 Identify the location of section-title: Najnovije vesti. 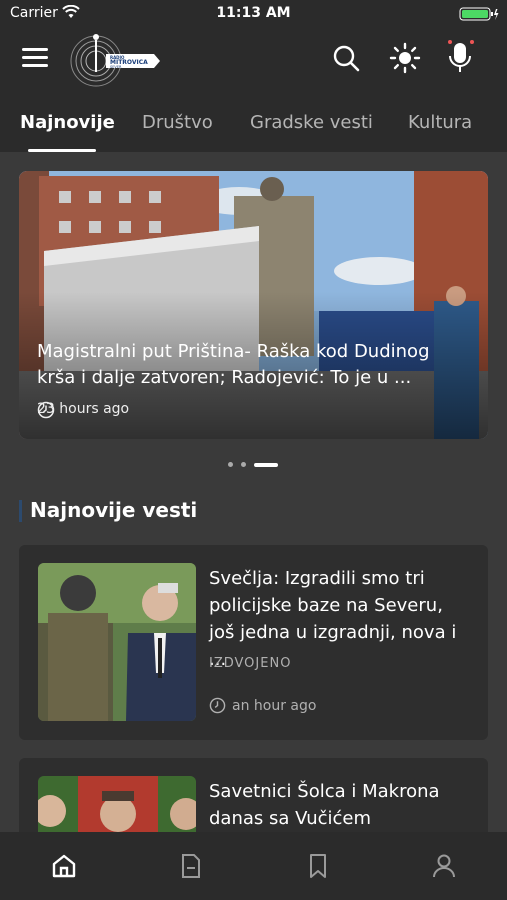
(114, 510).